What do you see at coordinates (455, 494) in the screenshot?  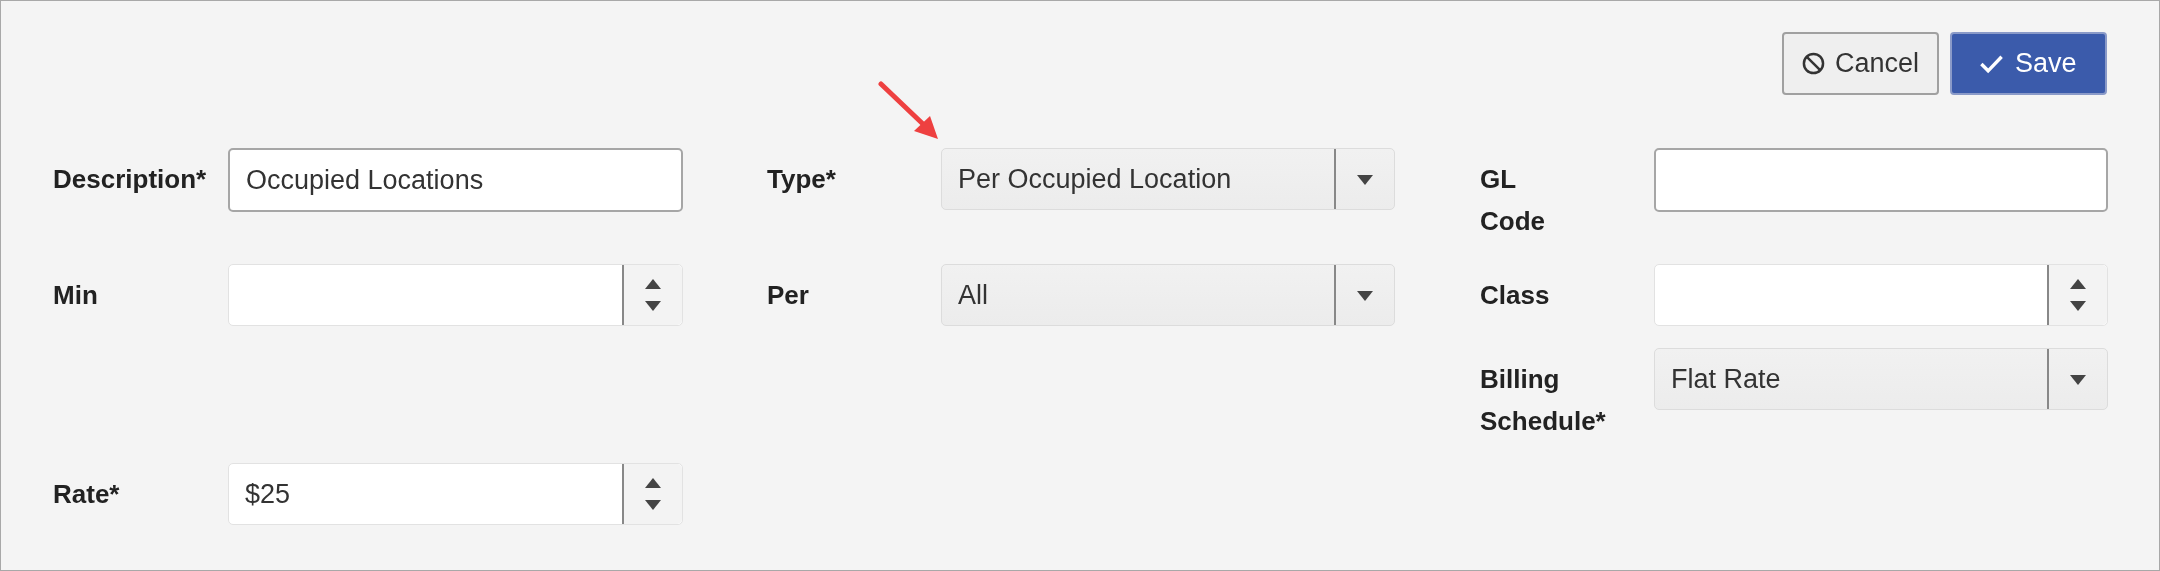 I see `number-field: $25` at bounding box center [455, 494].